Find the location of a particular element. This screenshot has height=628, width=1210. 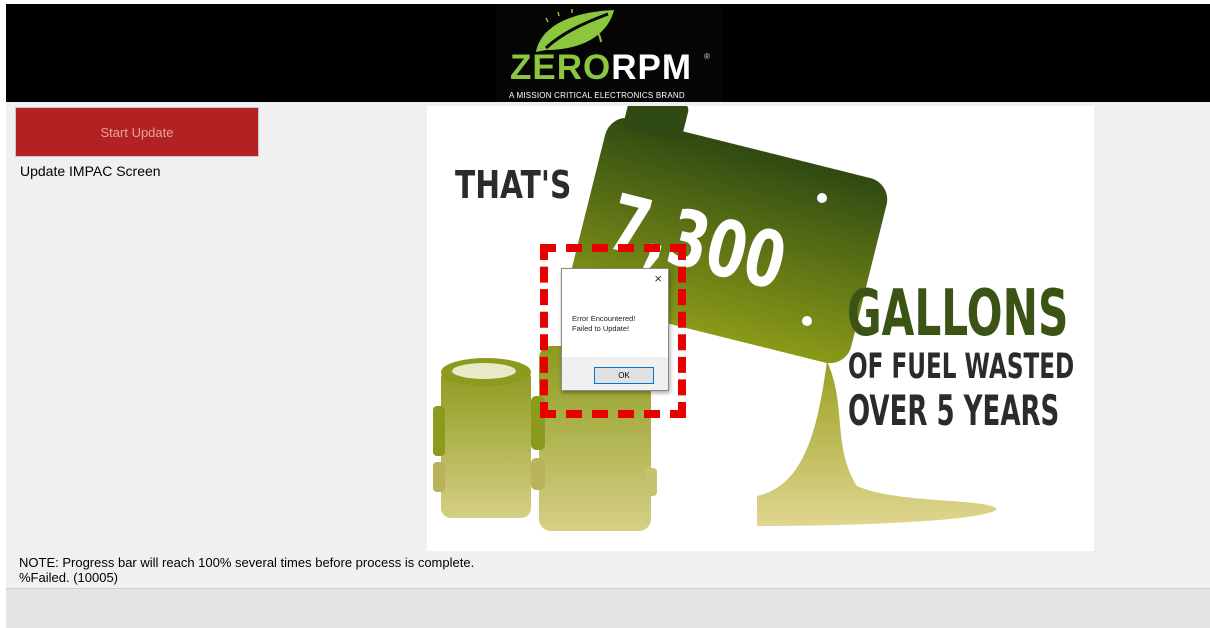

dialog-button-area: OK is located at coordinates (615, 373).